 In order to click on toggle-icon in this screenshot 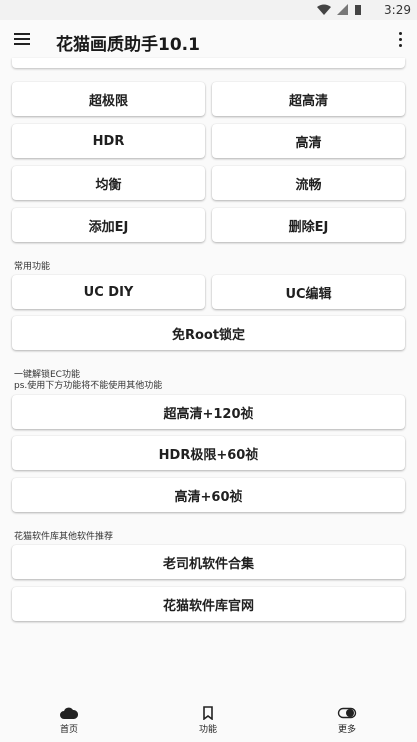, I will do `click(347, 713)`.